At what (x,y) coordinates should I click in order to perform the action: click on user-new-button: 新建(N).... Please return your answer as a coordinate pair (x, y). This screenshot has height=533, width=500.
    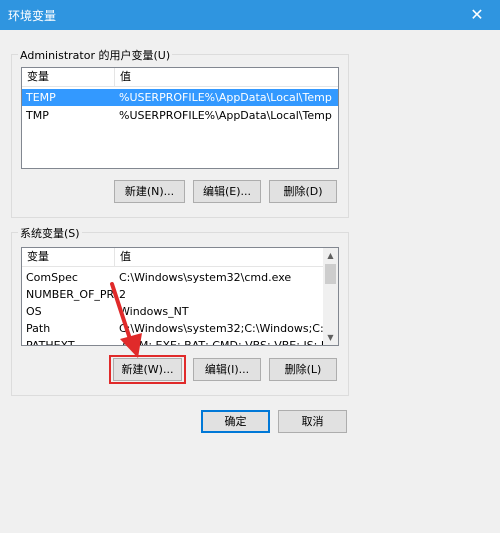
    Looking at the image, I should click on (149, 191).